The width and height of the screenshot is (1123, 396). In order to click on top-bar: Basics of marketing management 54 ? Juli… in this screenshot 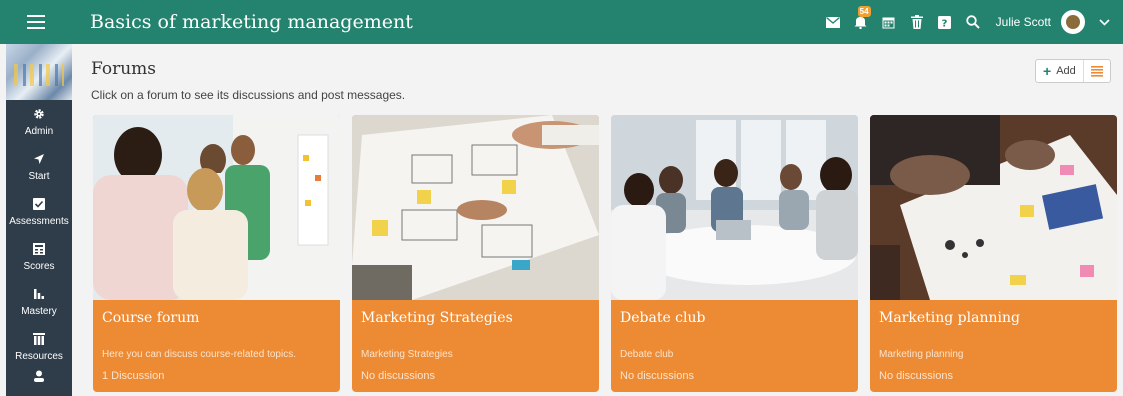, I will do `click(561, 22)`.